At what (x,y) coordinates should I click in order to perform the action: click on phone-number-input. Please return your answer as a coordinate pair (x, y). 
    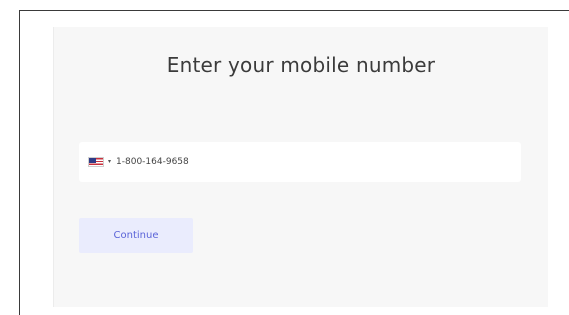
    Looking at the image, I should click on (266, 162).